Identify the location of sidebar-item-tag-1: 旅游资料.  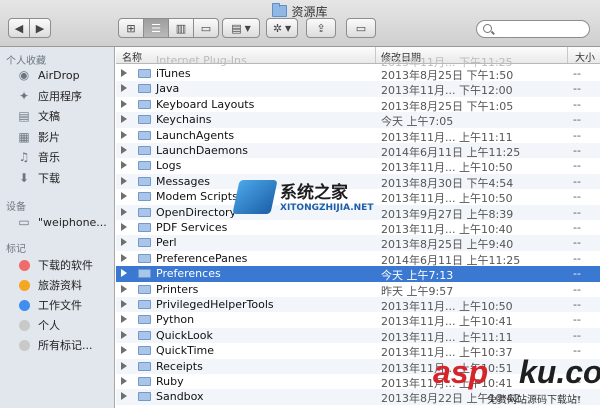
(57, 285).